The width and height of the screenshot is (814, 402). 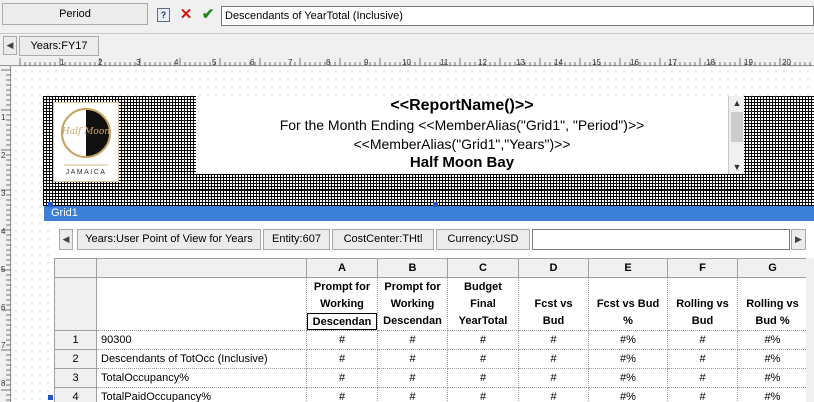 What do you see at coordinates (75, 268) in the screenshot?
I see `grid-corner` at bounding box center [75, 268].